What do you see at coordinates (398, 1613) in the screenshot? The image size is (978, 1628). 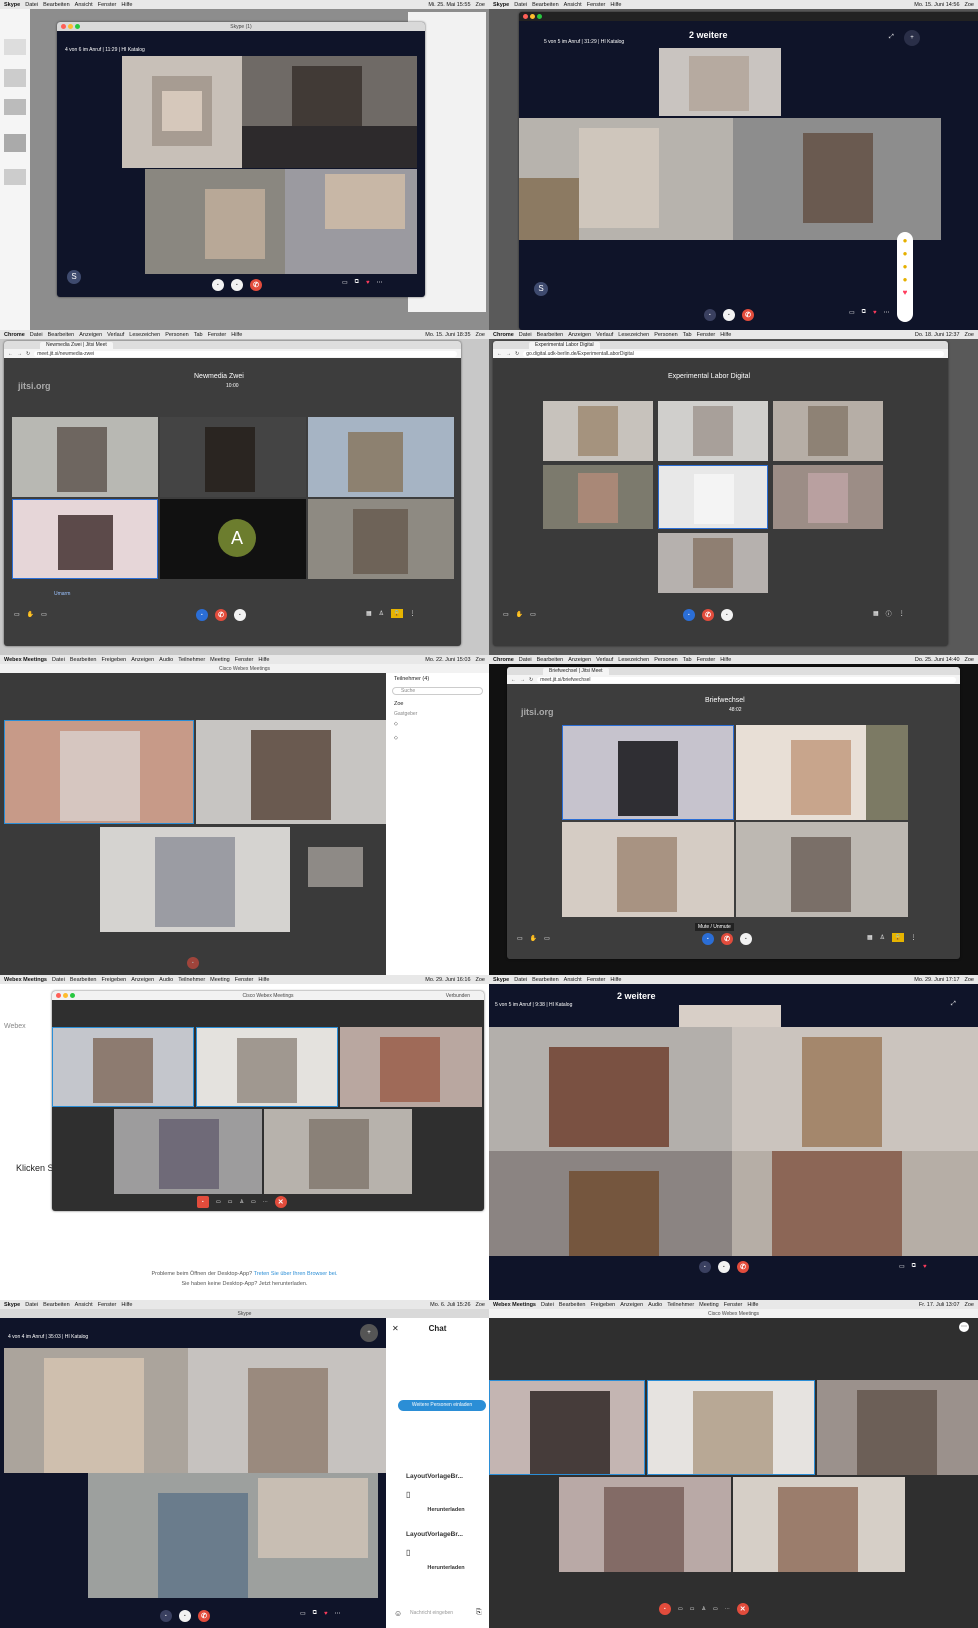 I see `emoji-icon: ☺` at bounding box center [398, 1613].